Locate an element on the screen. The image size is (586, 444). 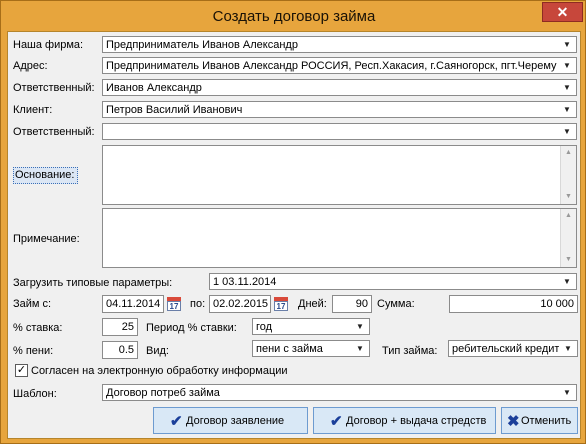
days-value: 90 is located at coordinates (361, 304).